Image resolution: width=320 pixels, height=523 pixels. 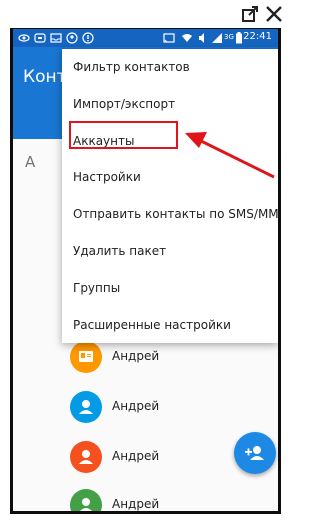 I want to click on window-controls, so click(x=145, y=14).